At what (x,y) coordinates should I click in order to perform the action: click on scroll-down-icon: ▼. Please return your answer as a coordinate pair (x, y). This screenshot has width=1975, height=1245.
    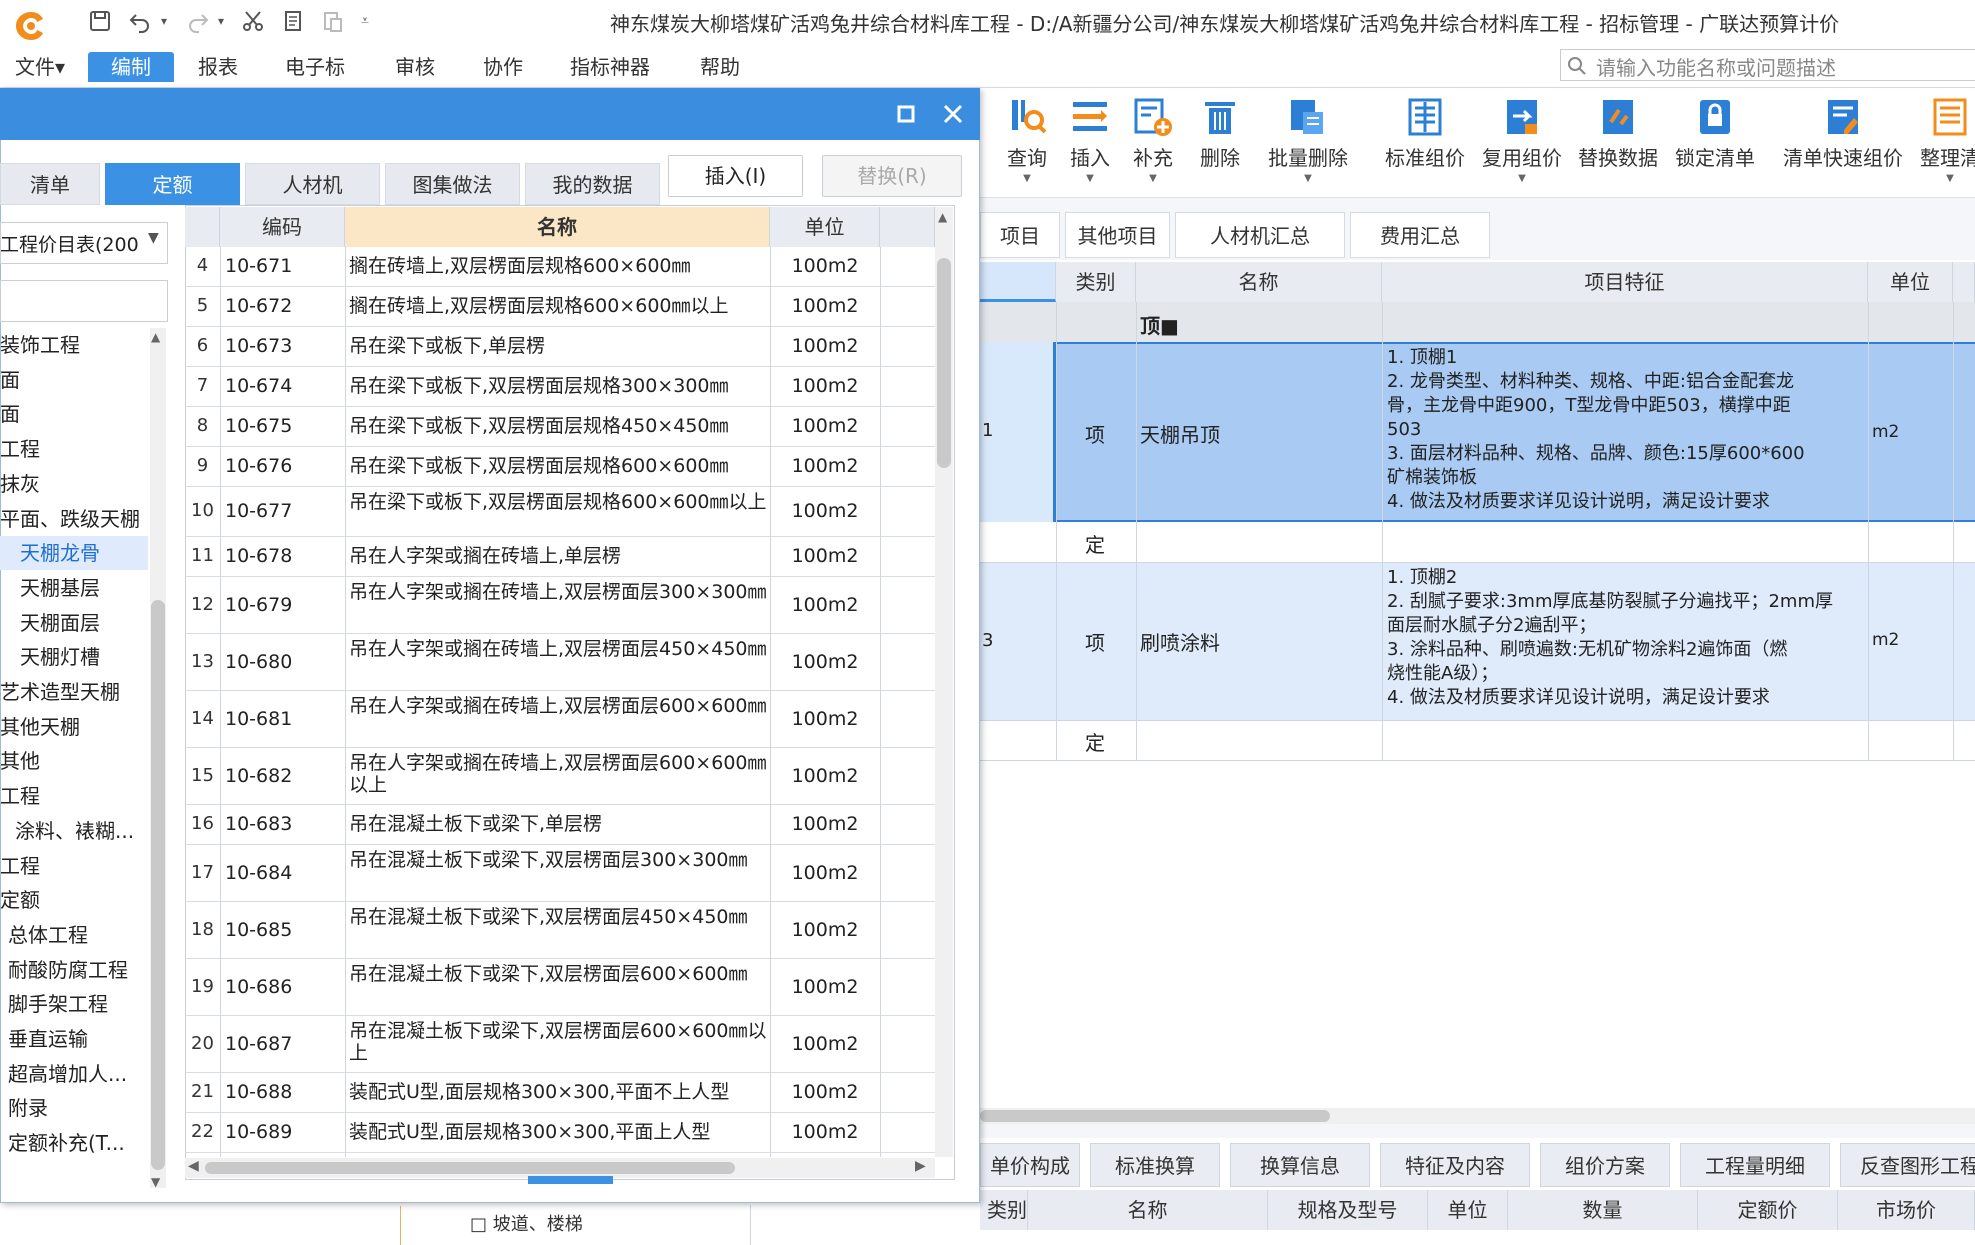
    Looking at the image, I should click on (155, 1182).